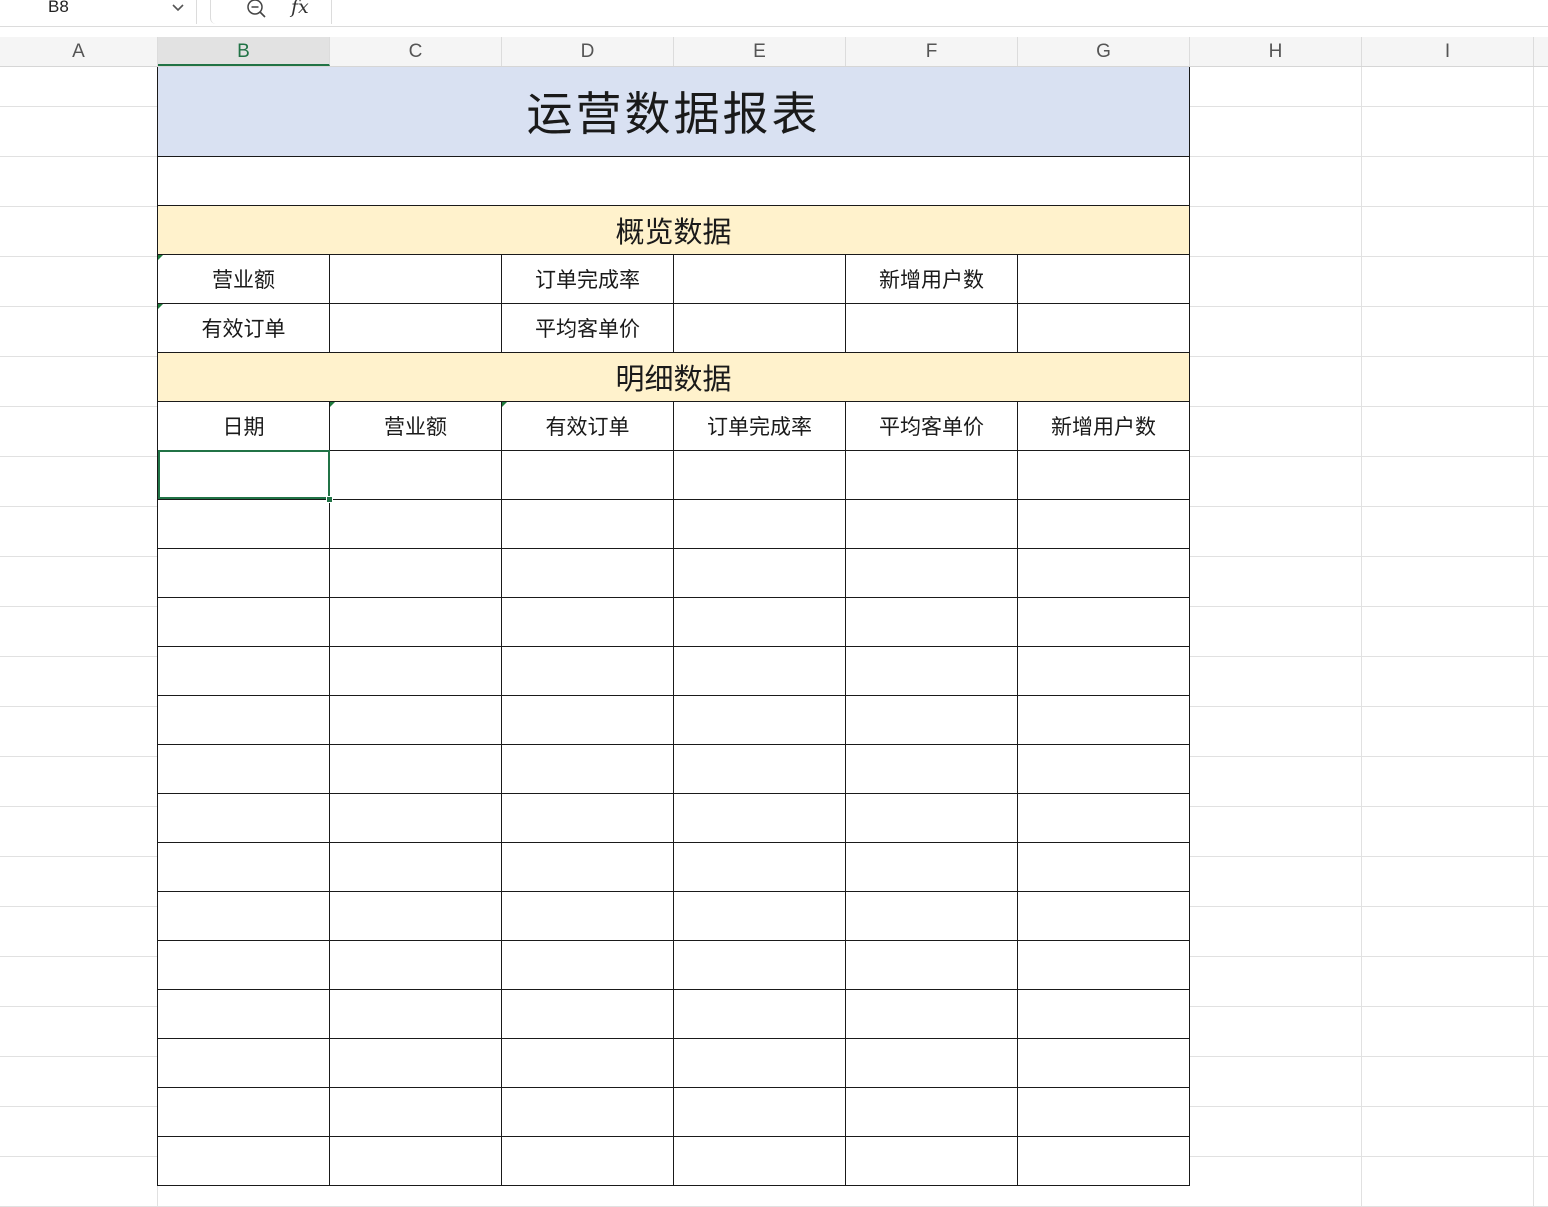 Image resolution: width=1548 pixels, height=1207 pixels. I want to click on detail-col-avg-order-value: 平均客单价, so click(931, 425).